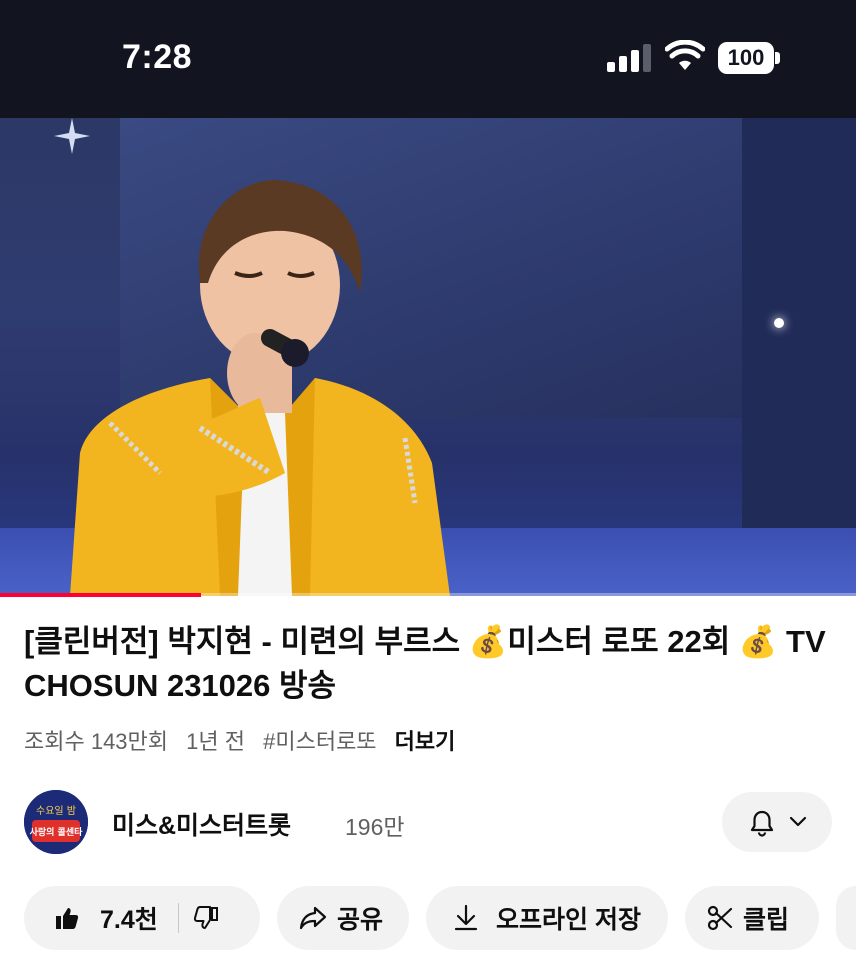  What do you see at coordinates (101, 595) in the screenshot?
I see `video-progress-fill` at bounding box center [101, 595].